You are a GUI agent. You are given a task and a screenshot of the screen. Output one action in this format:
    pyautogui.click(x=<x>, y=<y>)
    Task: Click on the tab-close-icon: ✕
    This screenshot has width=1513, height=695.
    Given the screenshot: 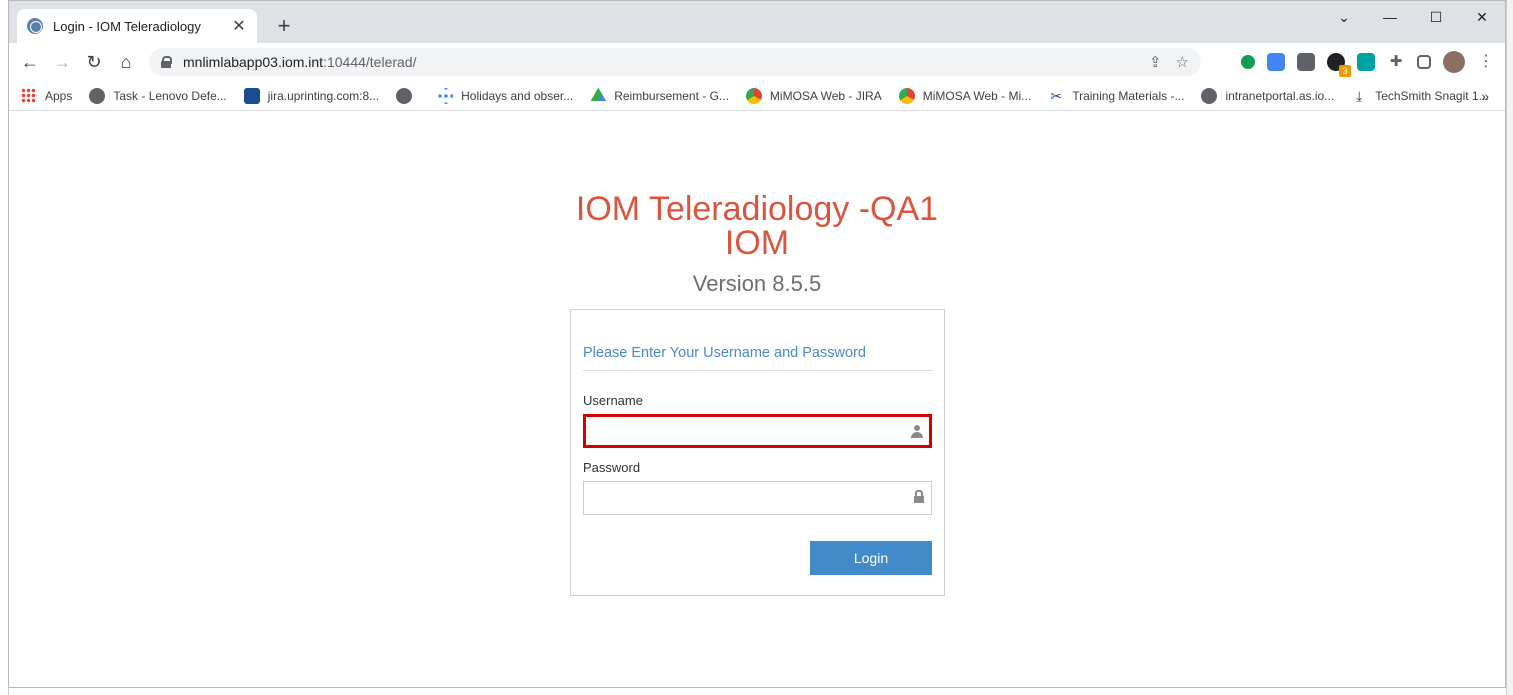 What is the action you would take?
    pyautogui.click(x=239, y=26)
    